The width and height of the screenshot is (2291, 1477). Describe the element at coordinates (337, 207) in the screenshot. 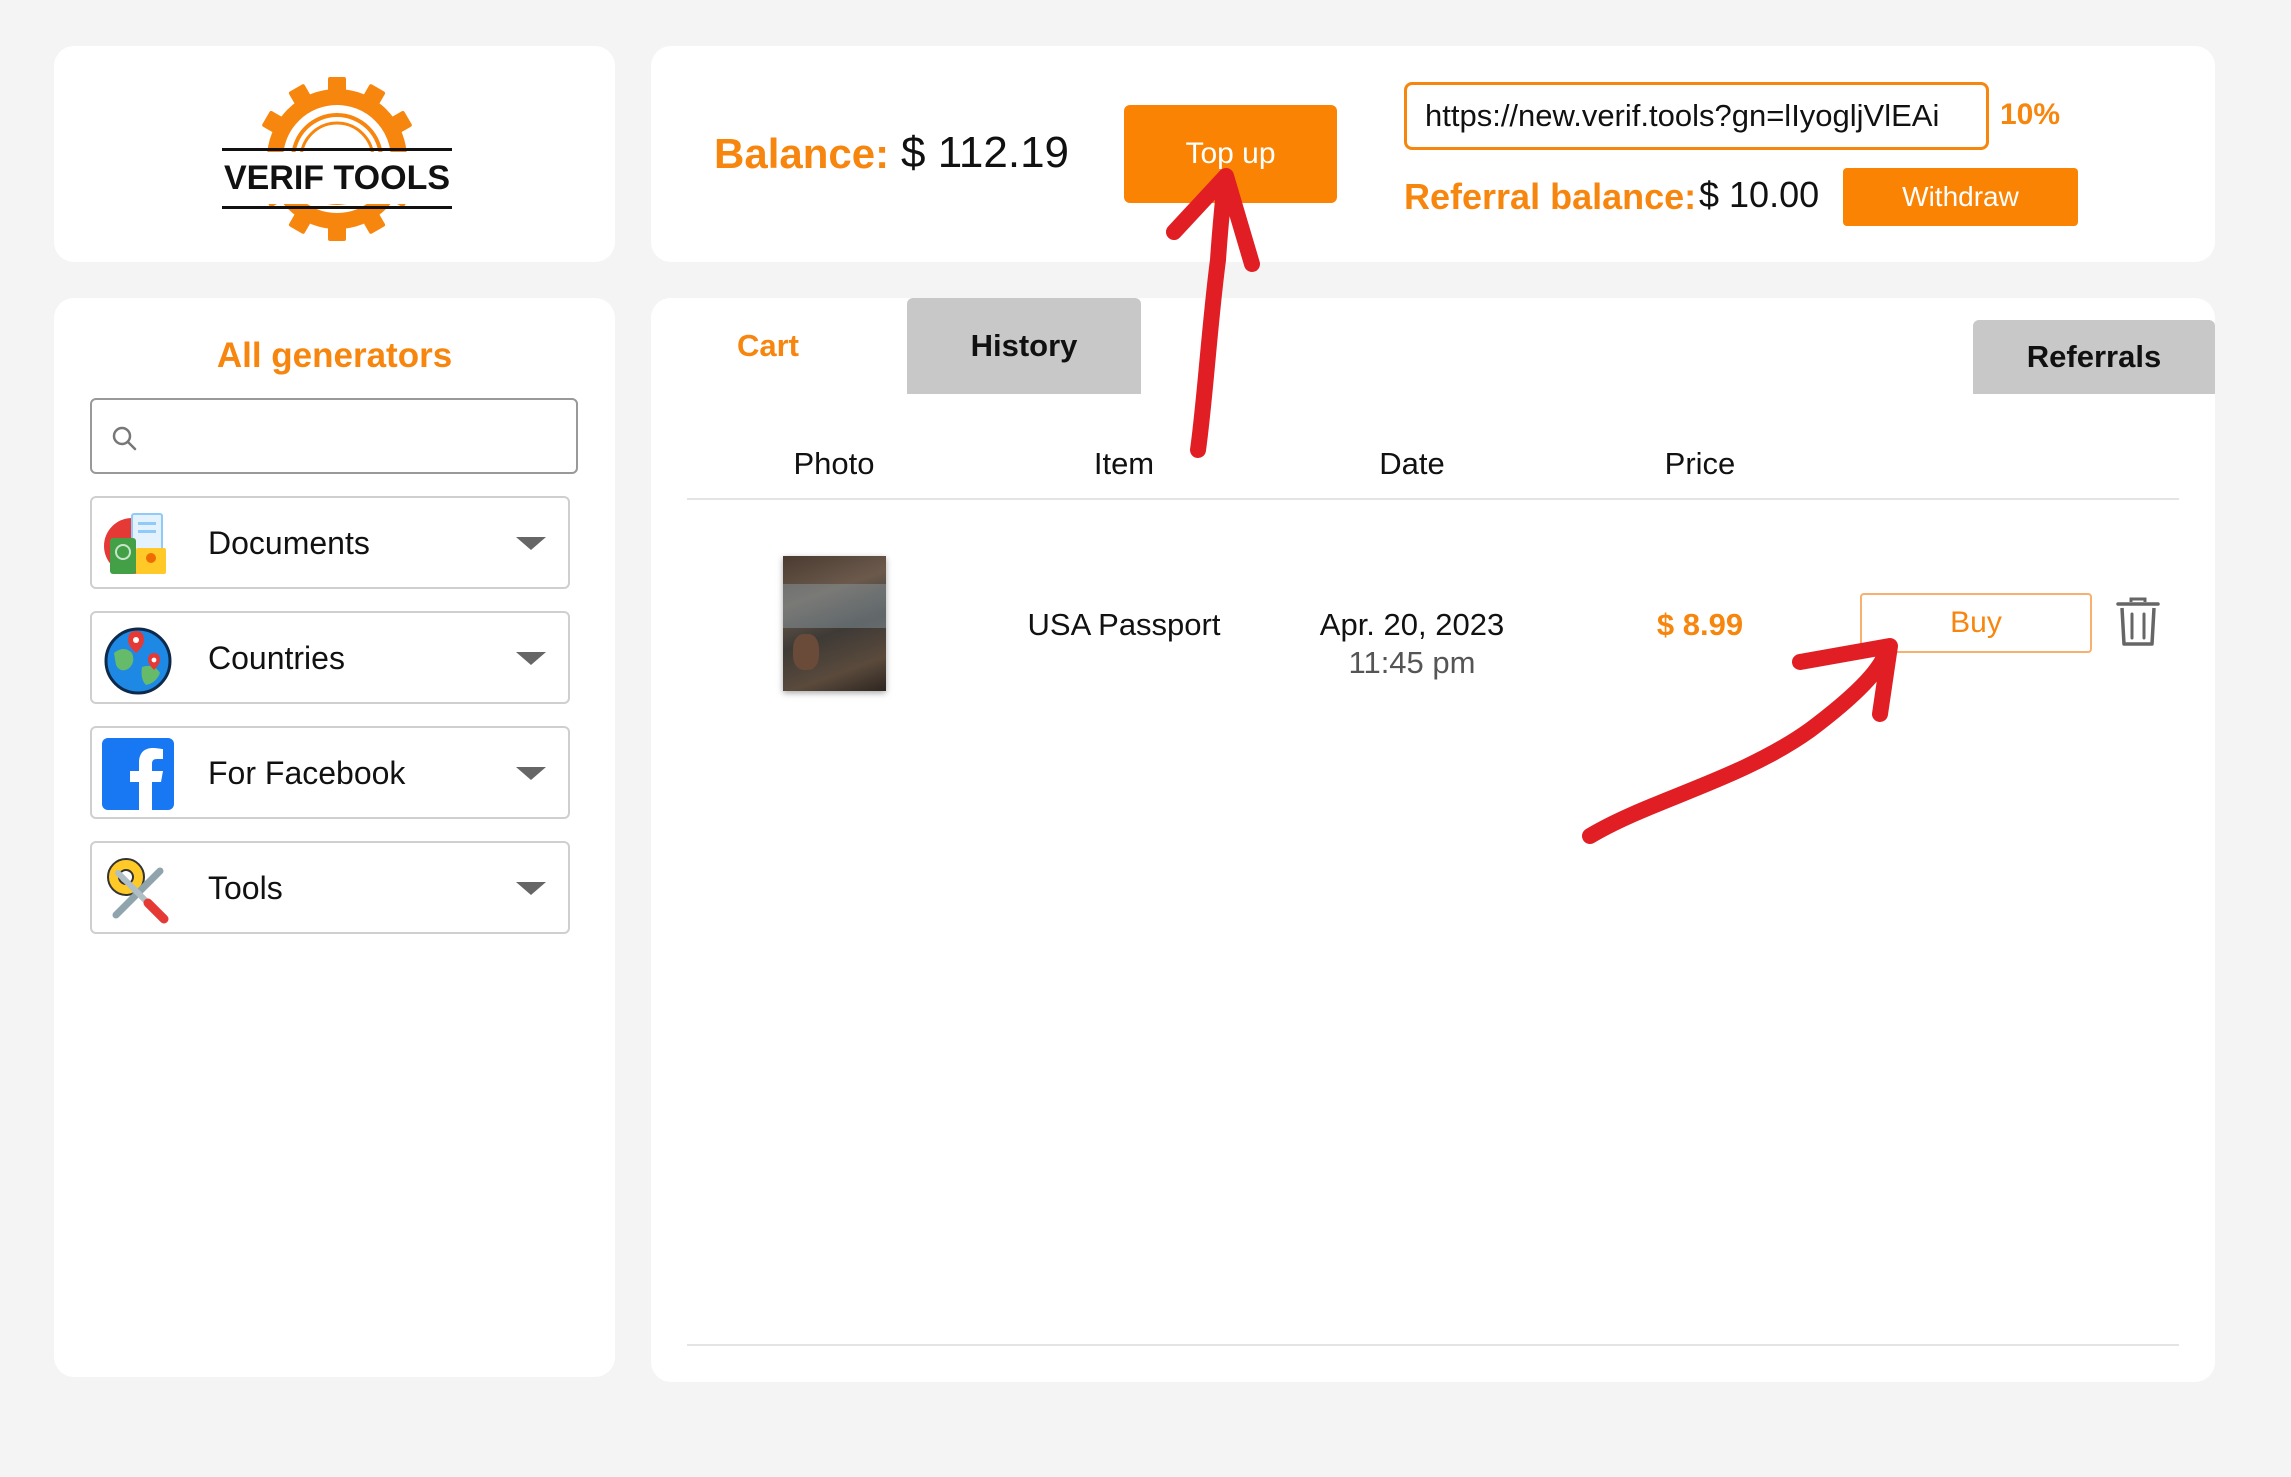

I see `logo-rule-bottom` at that location.